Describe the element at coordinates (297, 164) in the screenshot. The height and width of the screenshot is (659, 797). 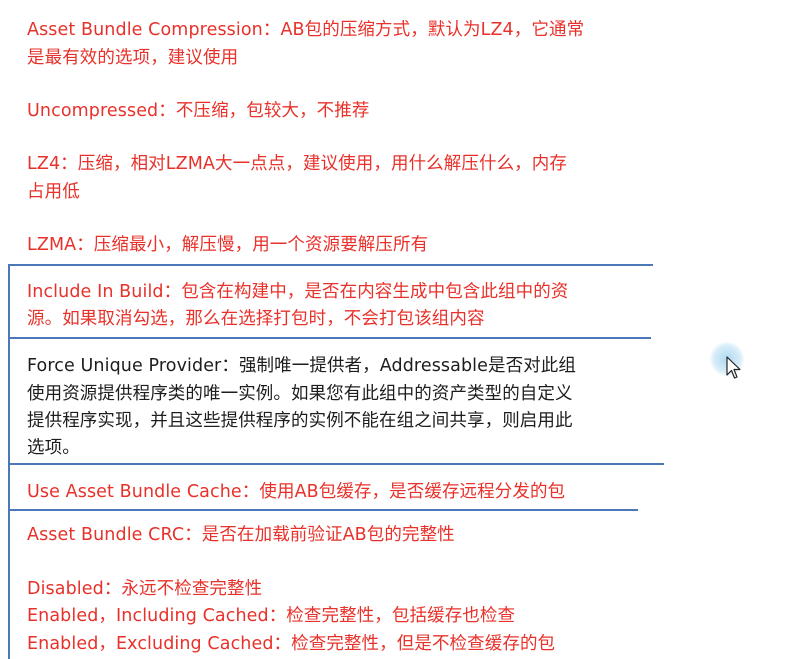
I see `lz4-line-1: LZ4：压缩，相对LZMA大一点点，建议使用，用什么解压什么，内存` at that location.